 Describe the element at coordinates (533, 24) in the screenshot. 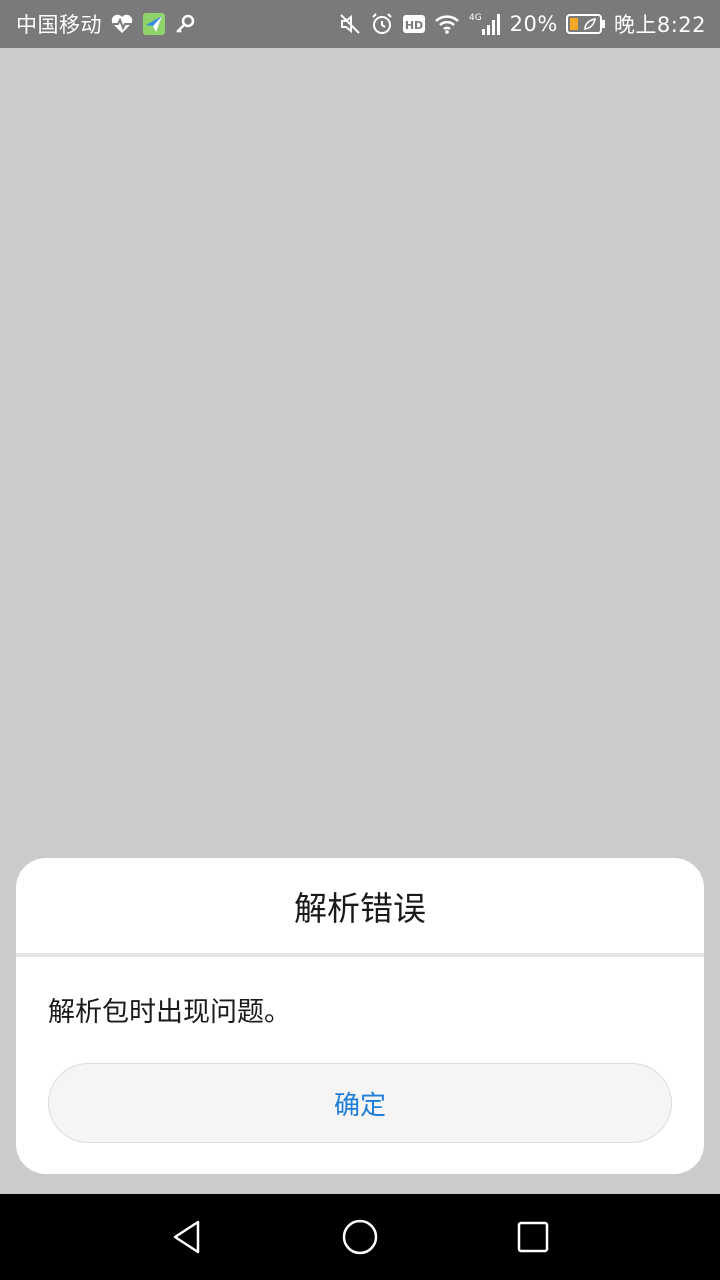

I see `battery-percent: 20%` at that location.